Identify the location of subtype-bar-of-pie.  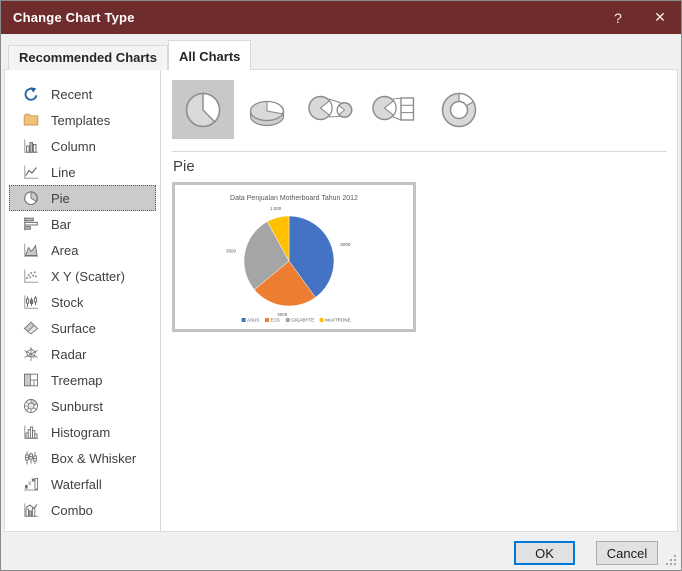
(395, 109).